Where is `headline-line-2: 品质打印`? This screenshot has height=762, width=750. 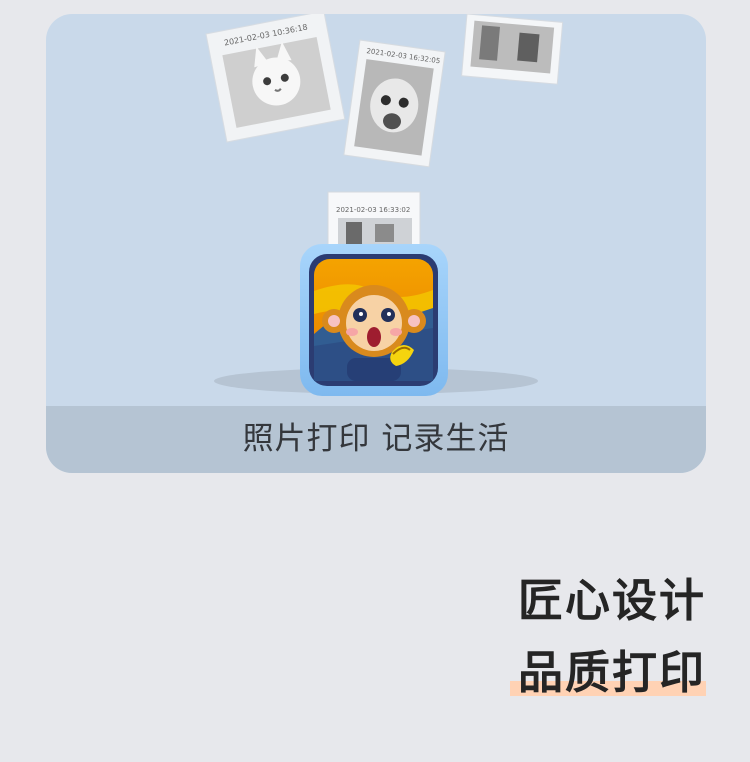
headline-line-2: 品质打印 is located at coordinates (611, 672).